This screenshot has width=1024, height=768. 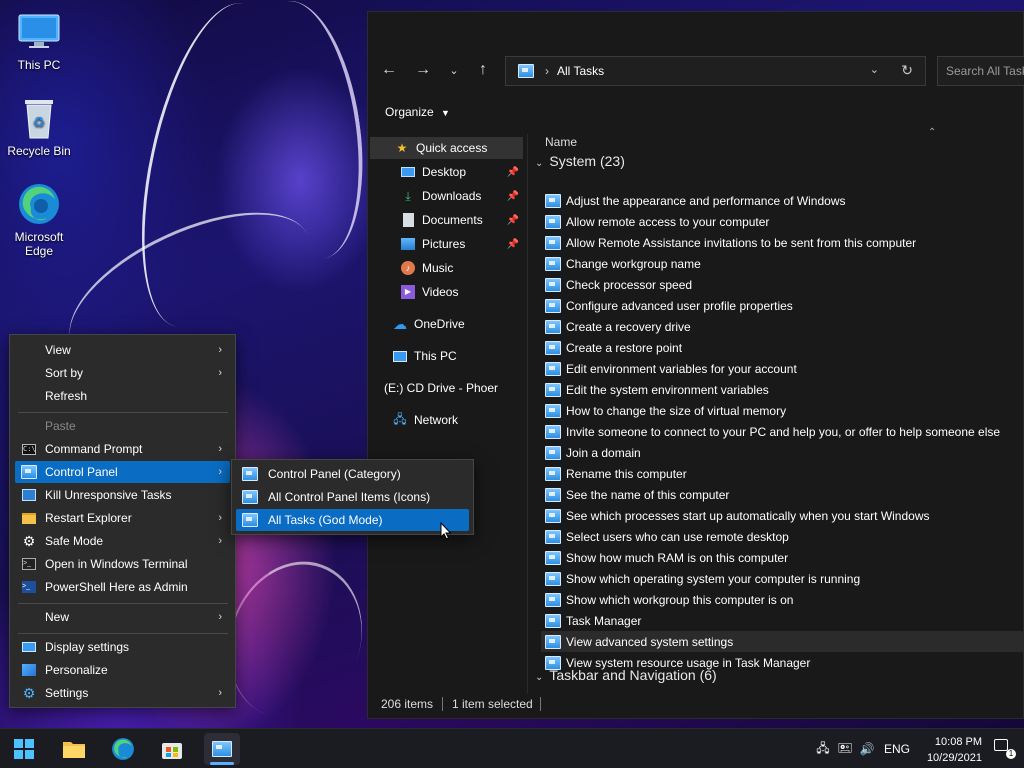 I want to click on list-item: Rename this computer, so click(x=782, y=473).